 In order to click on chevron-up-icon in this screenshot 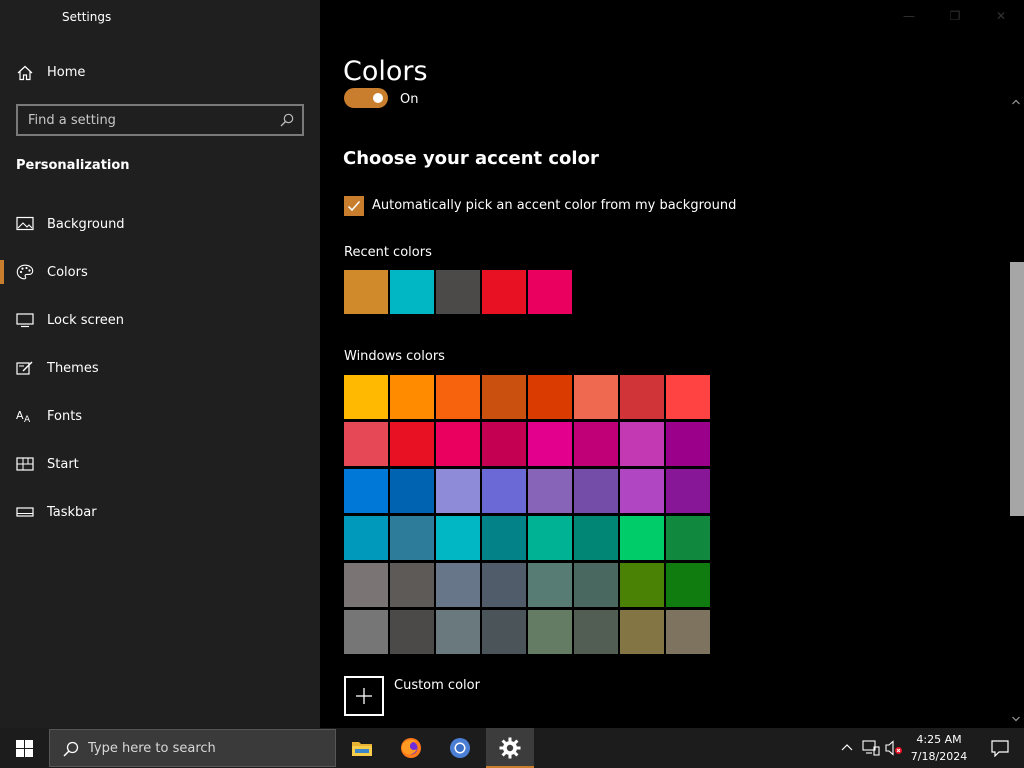, I will do `click(847, 747)`.